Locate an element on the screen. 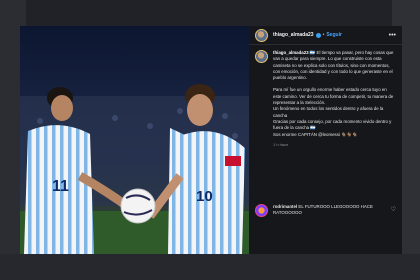 The width and height of the screenshot is (420, 280). svg-text: 11 is located at coordinates (60, 186).